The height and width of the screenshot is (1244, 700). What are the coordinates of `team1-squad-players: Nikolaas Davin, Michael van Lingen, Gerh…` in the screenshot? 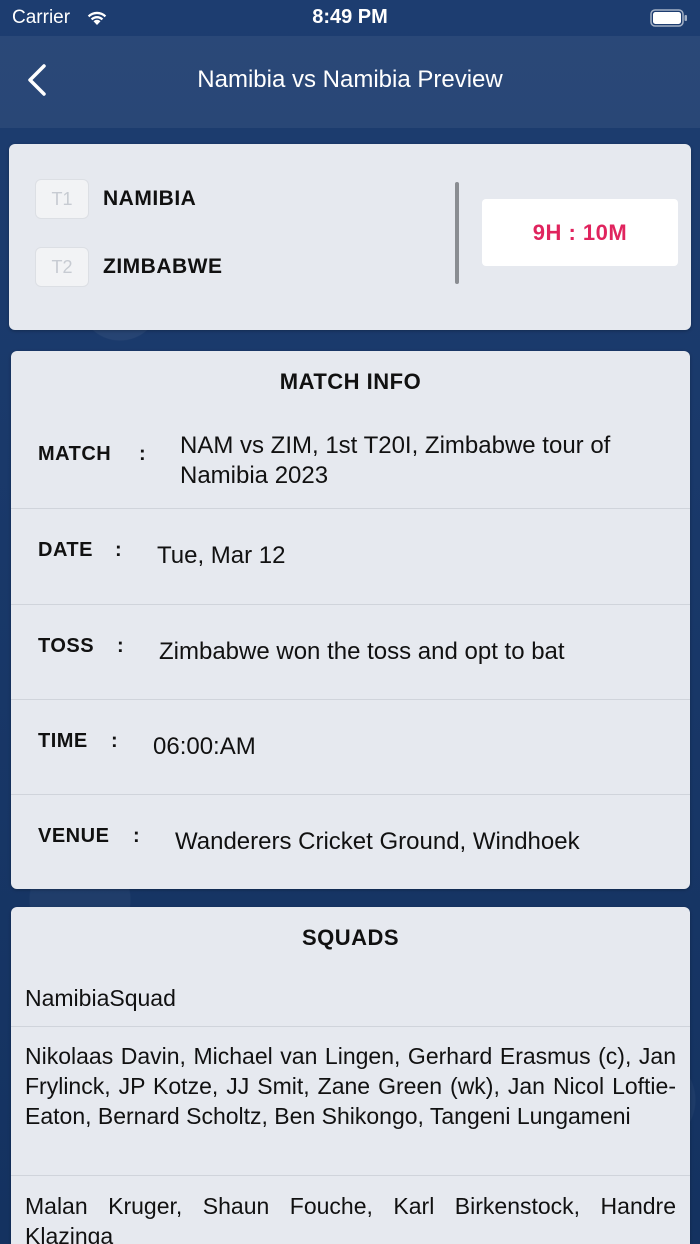 It's located at (350, 1086).